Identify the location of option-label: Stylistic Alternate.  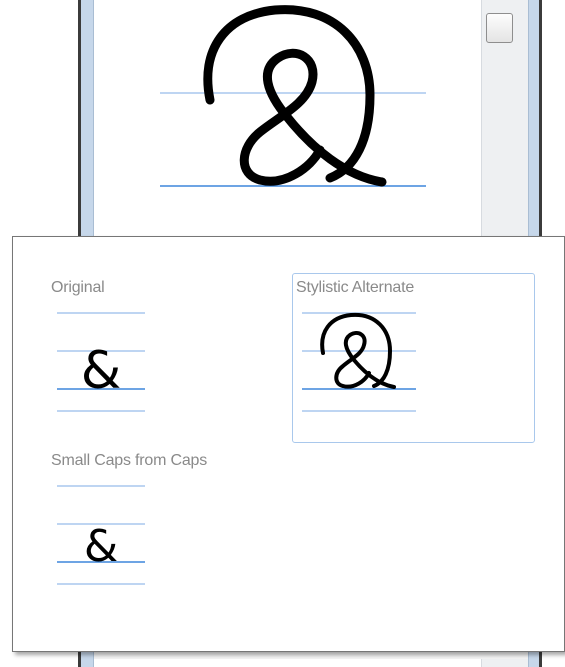
(355, 287).